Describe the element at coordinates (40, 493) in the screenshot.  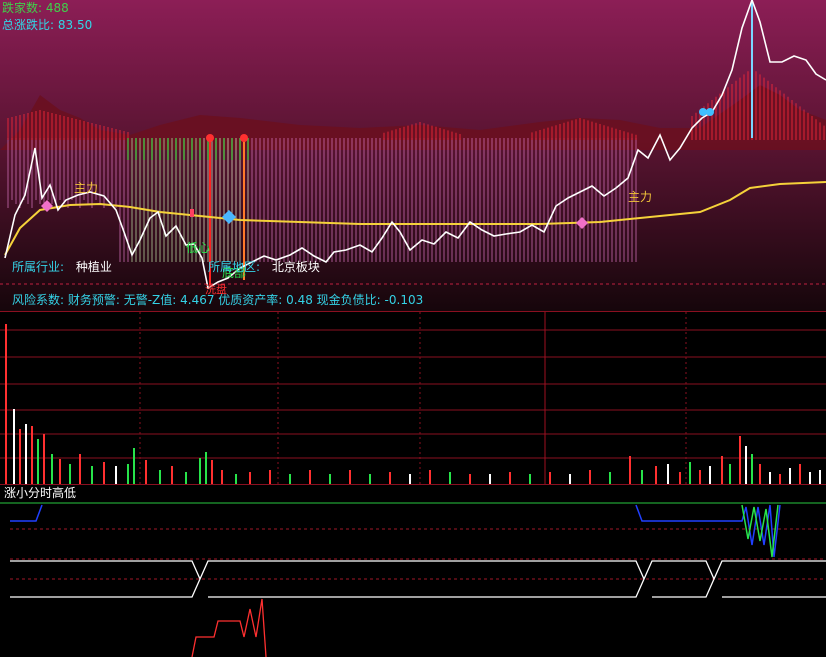
I see `indicator-title: 涨小分时高低` at that location.